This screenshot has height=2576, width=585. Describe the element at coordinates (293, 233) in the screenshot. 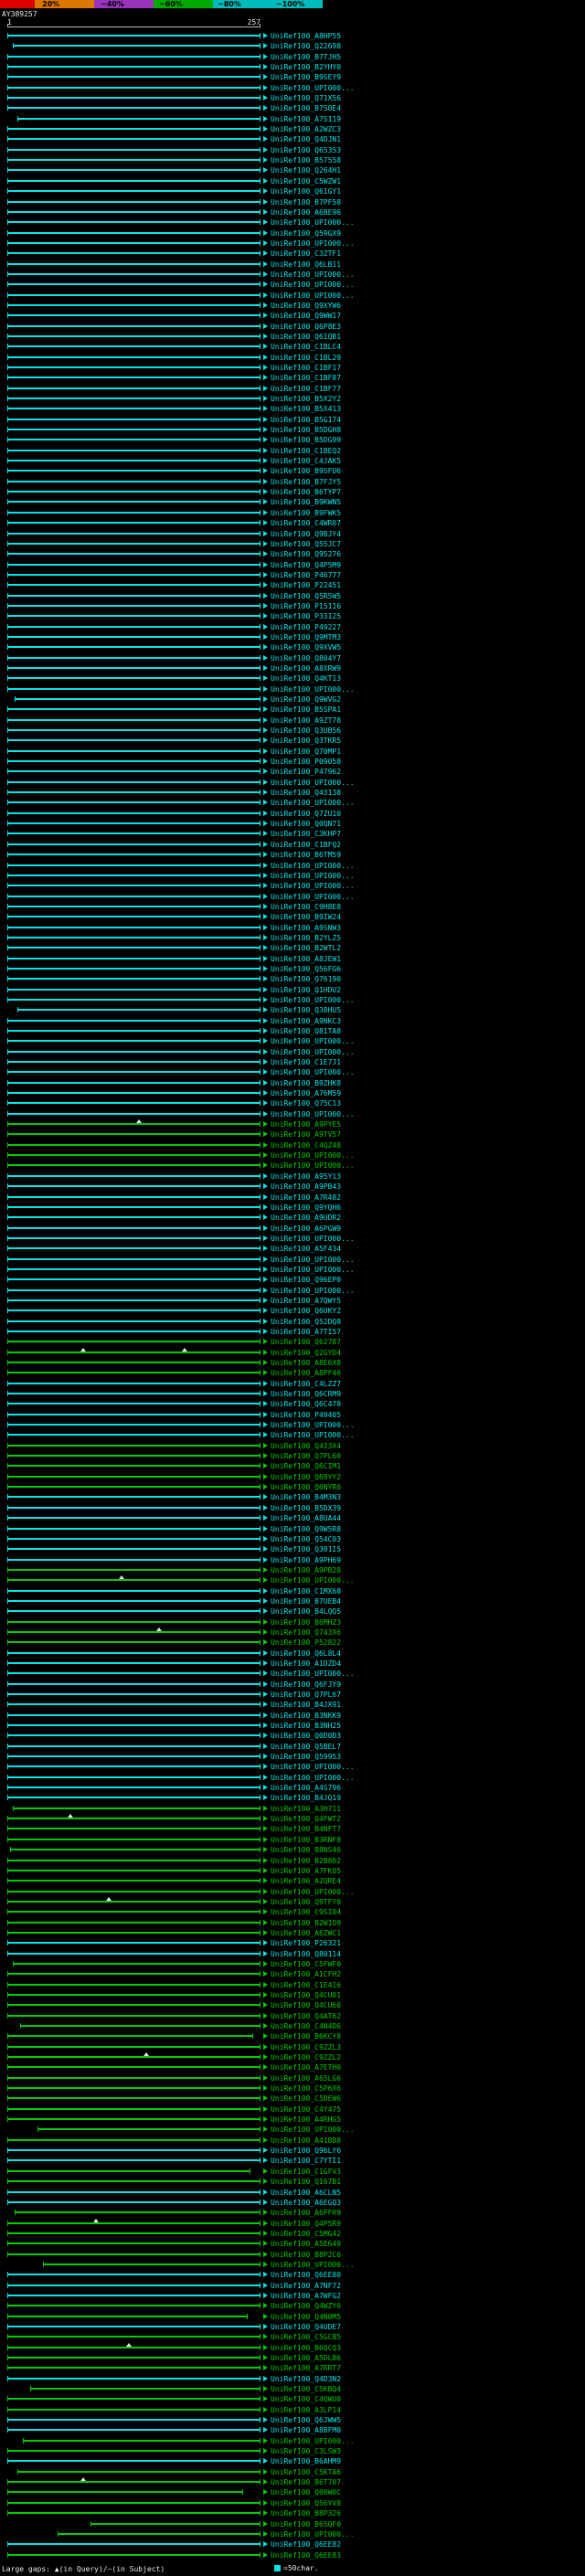

I see `hit-row: UniRef100_Q59GX9` at that location.